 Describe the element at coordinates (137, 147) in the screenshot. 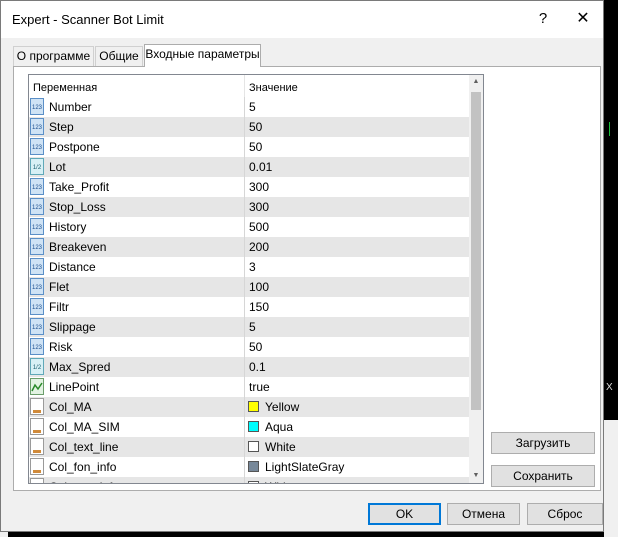

I see `parameter-name-cell: 123 Postpone` at that location.